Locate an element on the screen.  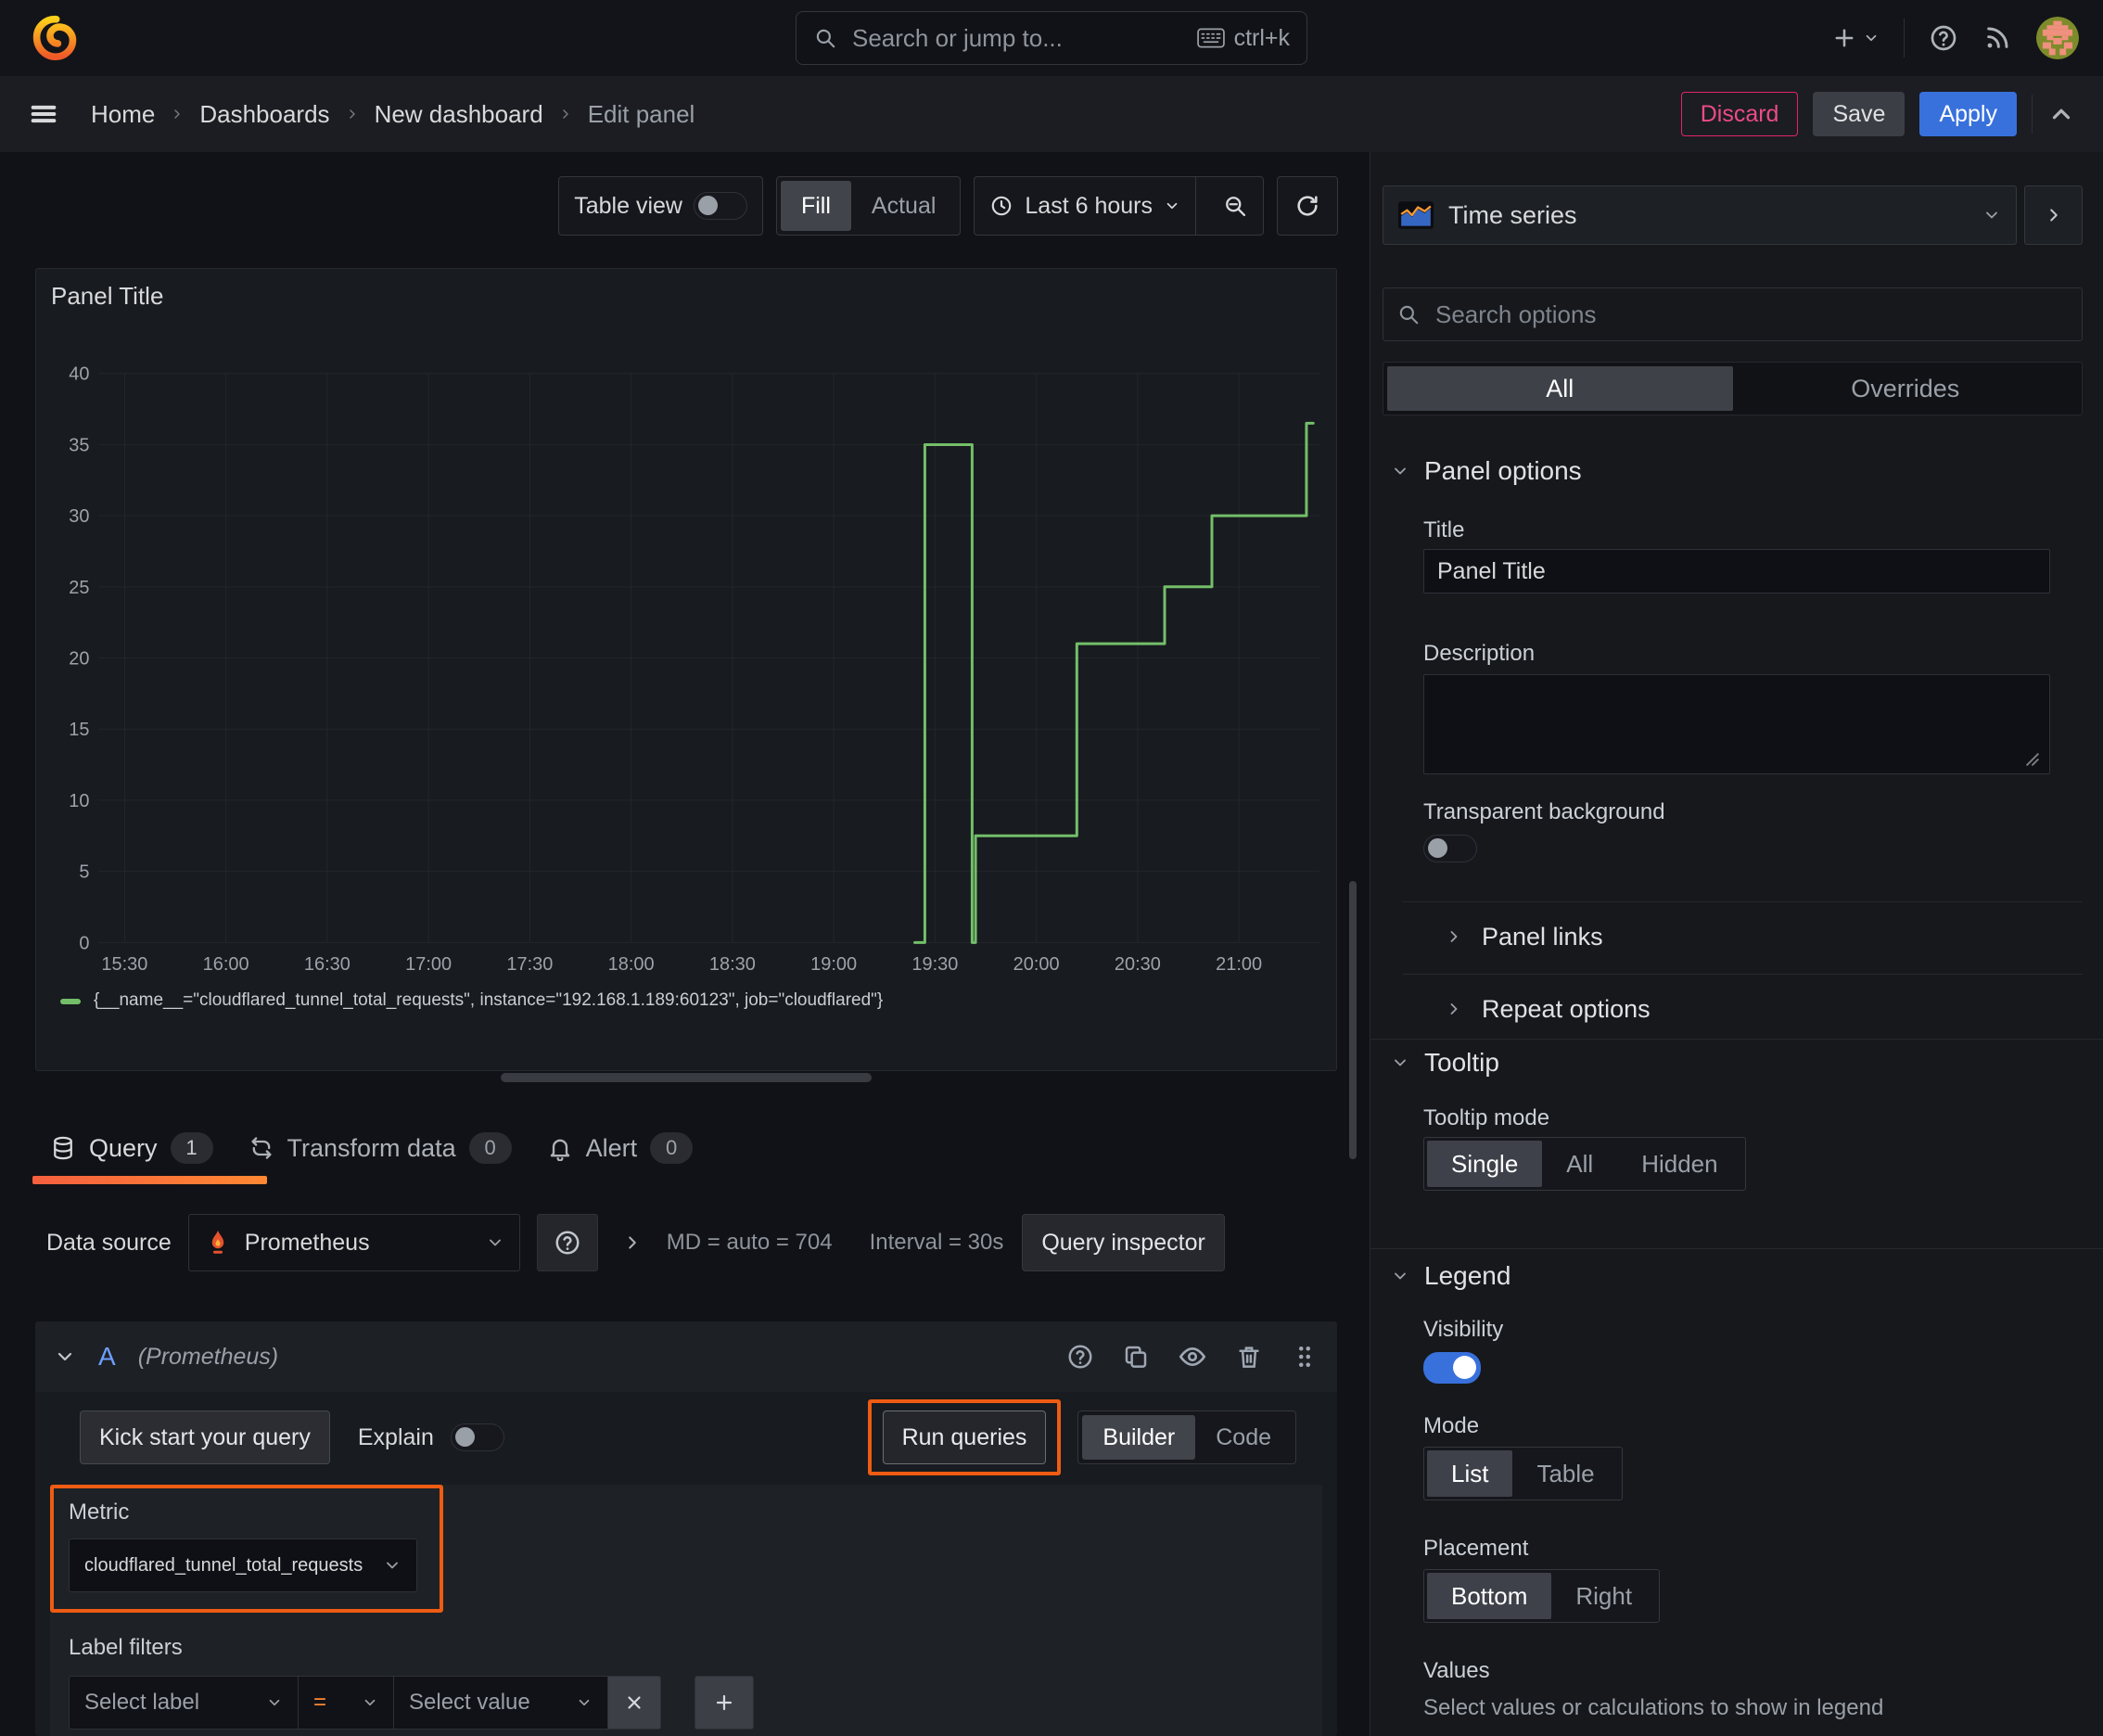
actual-option: Actual is located at coordinates (903, 206).